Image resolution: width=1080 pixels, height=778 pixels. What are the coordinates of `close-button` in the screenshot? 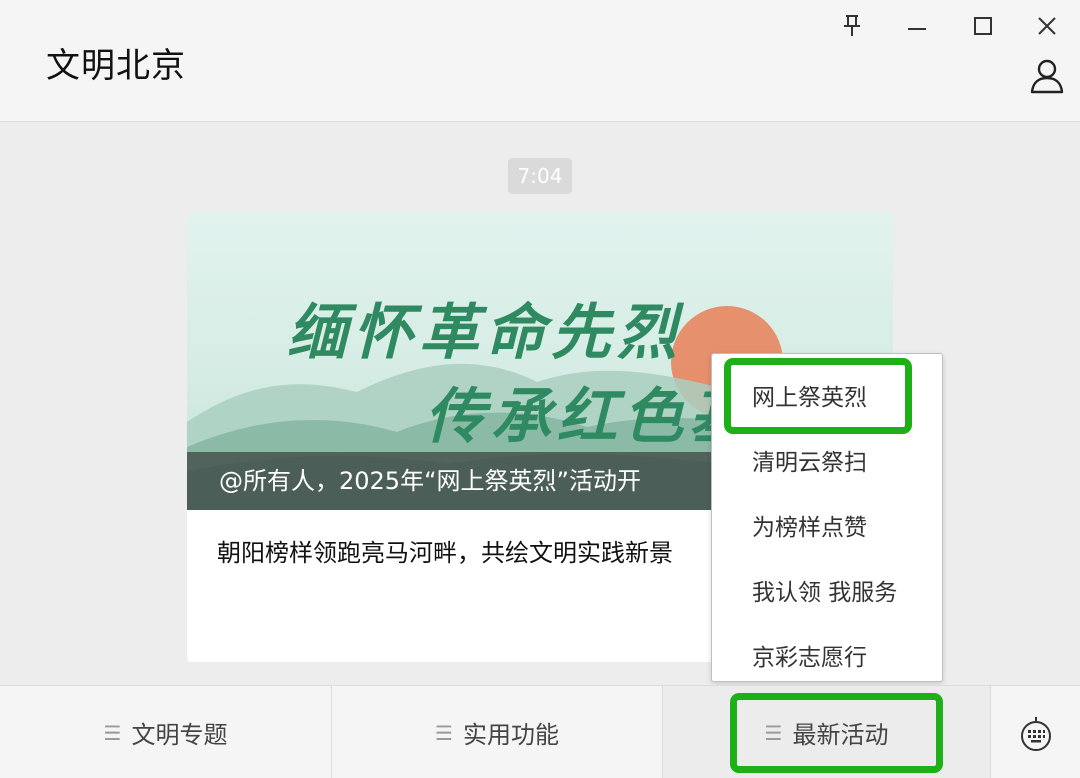 It's located at (1047, 26).